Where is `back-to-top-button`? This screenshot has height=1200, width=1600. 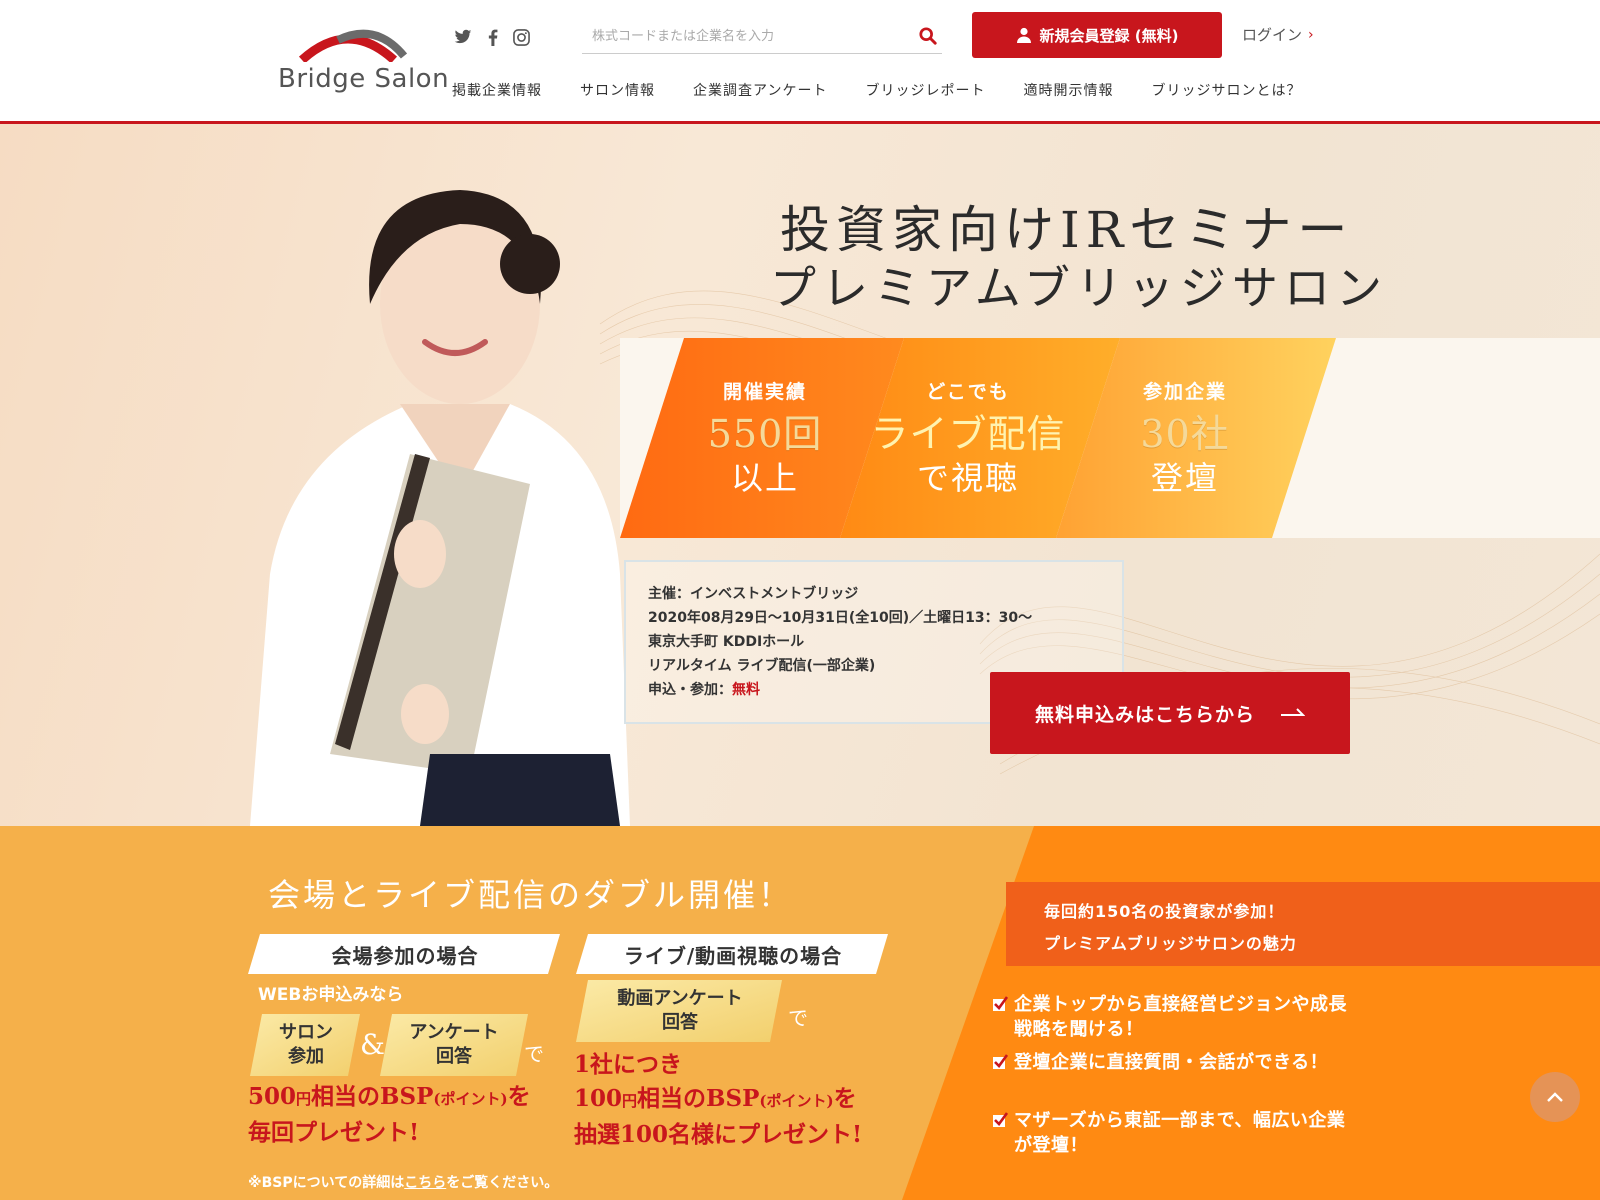
back-to-top-button is located at coordinates (1555, 1097).